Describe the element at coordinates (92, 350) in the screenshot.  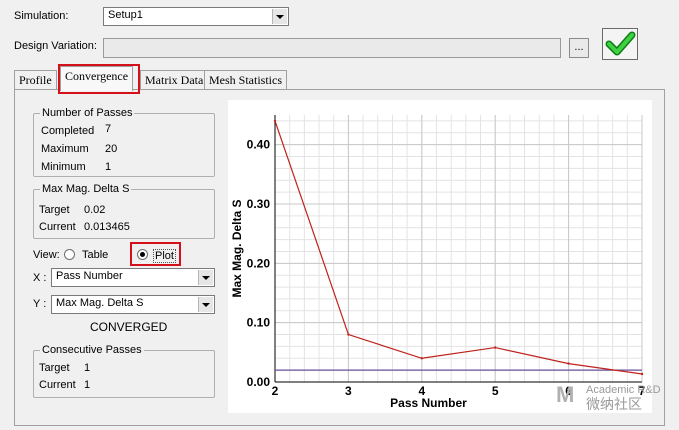
I see `group-title: Consecutive Passes` at that location.